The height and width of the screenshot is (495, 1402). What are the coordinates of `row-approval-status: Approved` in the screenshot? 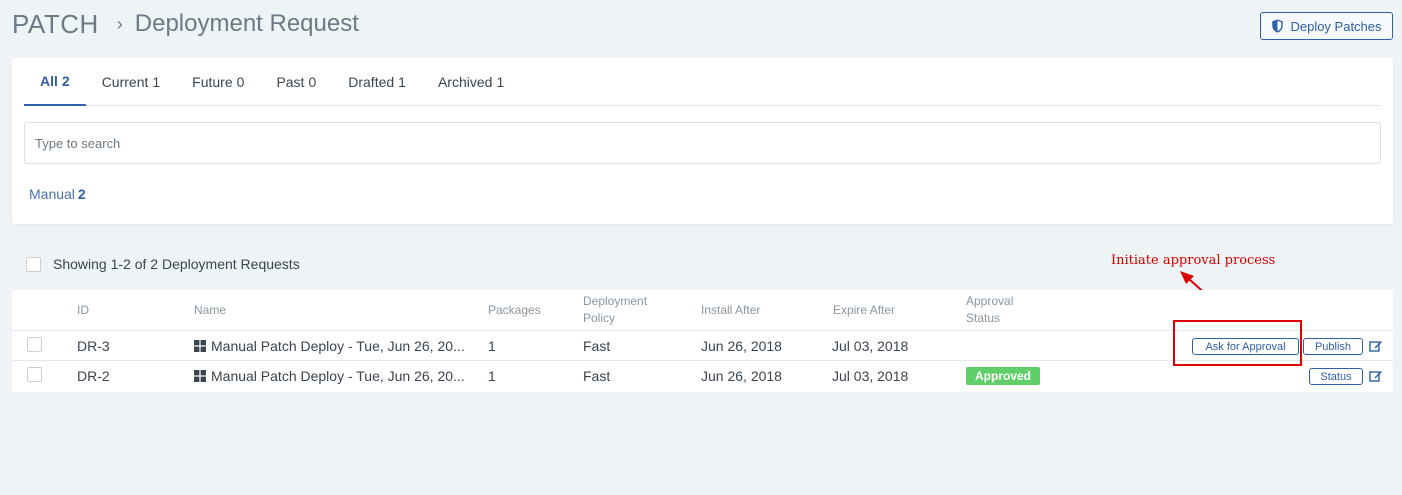 It's located at (1003, 376).